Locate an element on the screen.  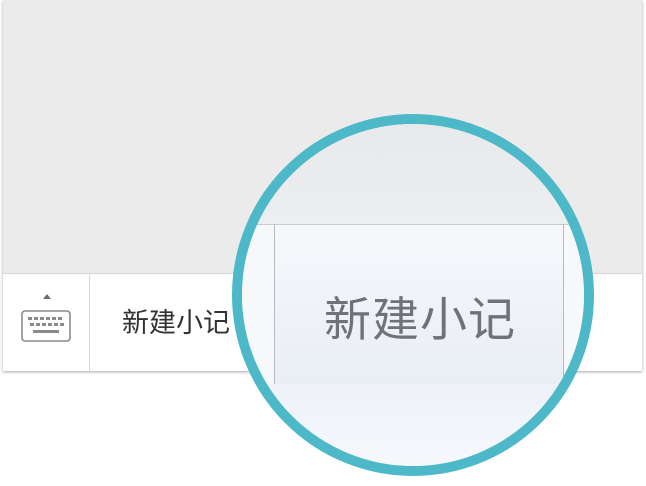
magnified-new-note-button: 新建小记 is located at coordinates (419, 304).